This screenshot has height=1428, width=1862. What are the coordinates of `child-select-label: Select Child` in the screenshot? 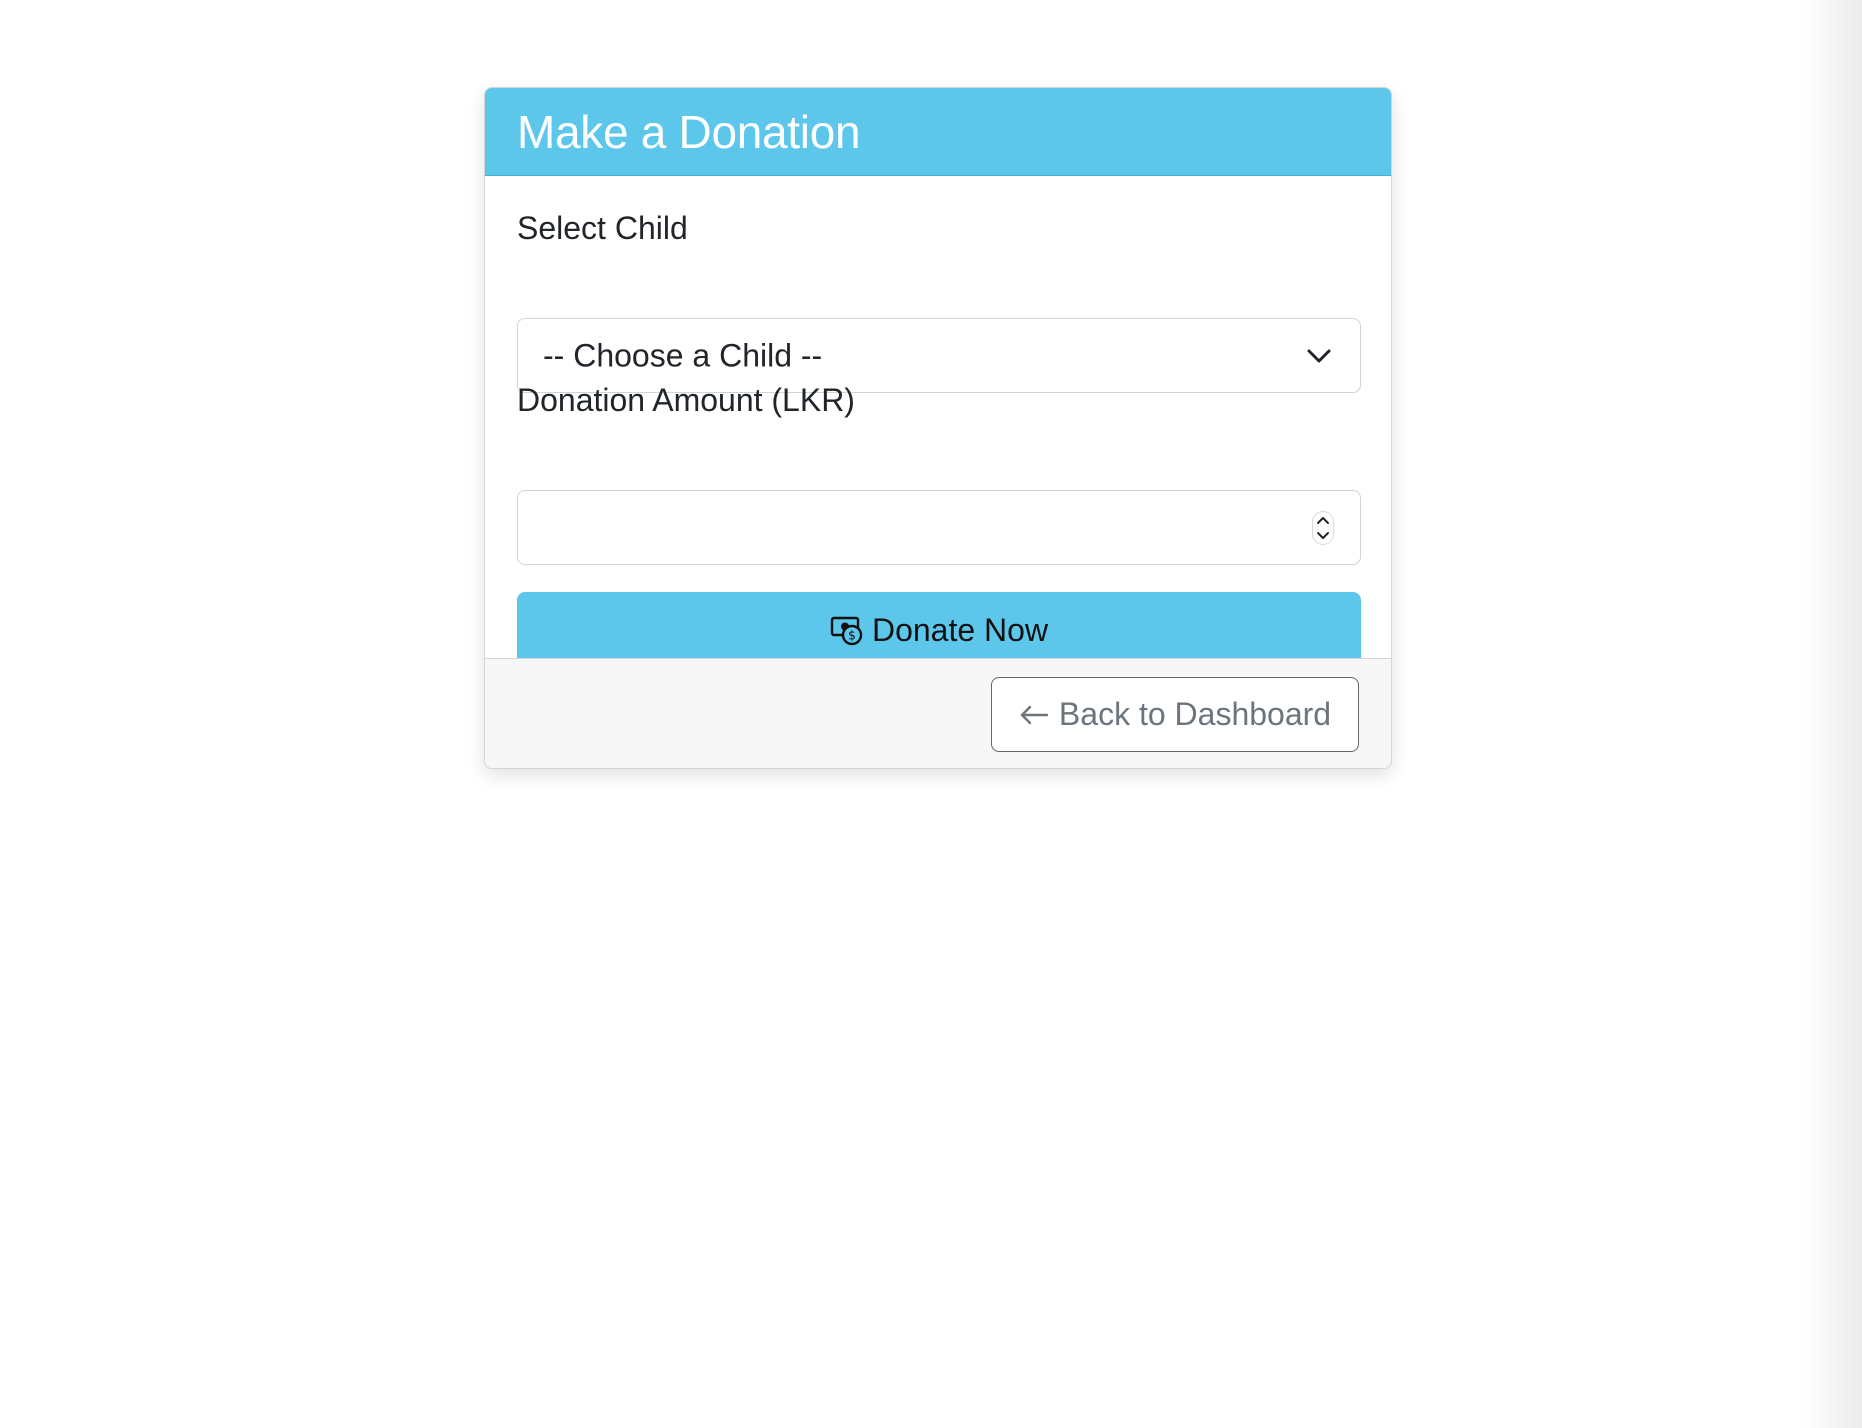 It's located at (602, 228).